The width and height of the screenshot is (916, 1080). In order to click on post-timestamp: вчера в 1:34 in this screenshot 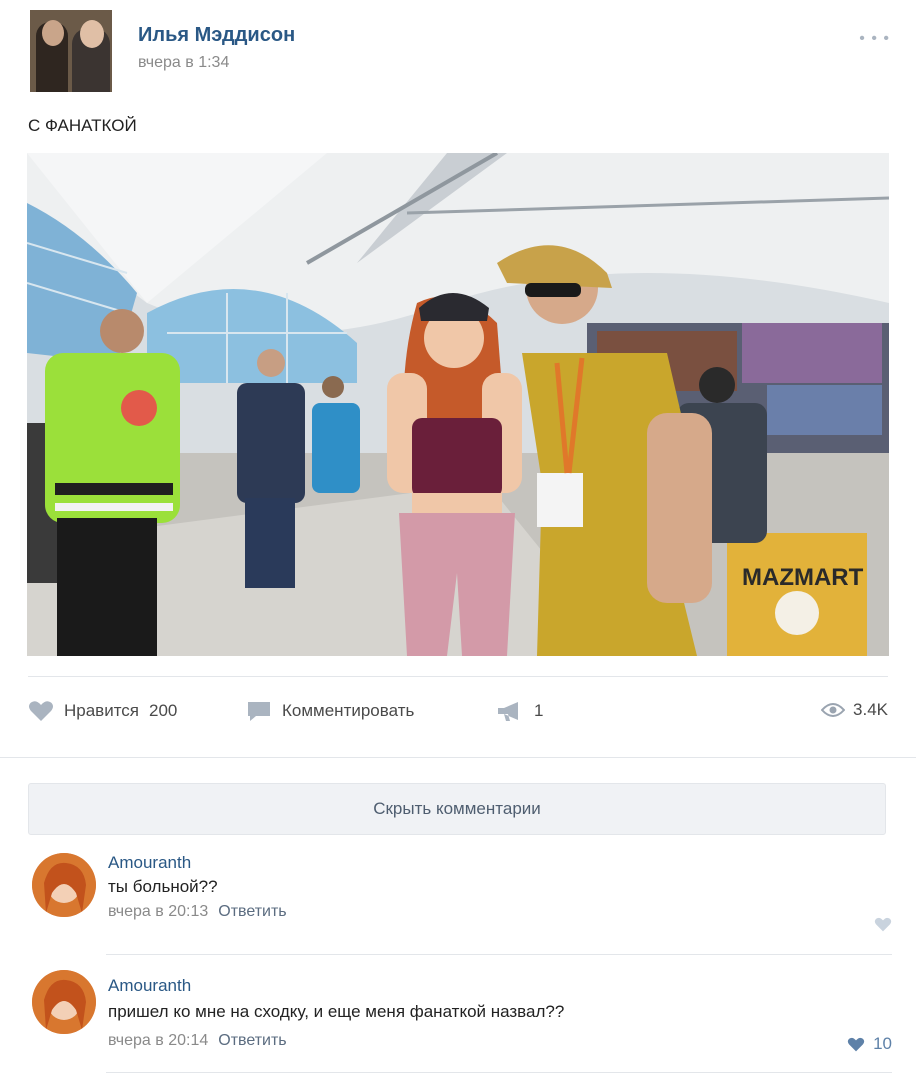, I will do `click(183, 63)`.